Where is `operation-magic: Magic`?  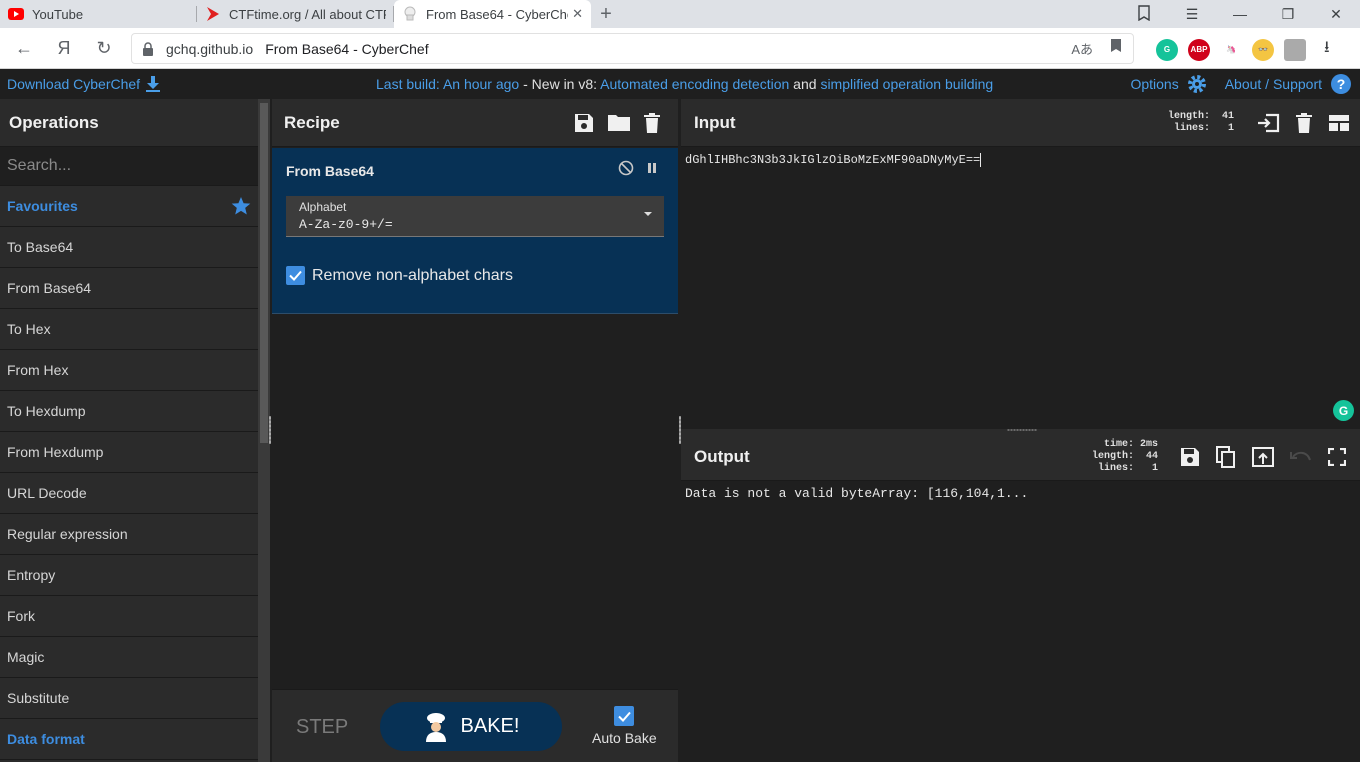 operation-magic: Magic is located at coordinates (129, 657).